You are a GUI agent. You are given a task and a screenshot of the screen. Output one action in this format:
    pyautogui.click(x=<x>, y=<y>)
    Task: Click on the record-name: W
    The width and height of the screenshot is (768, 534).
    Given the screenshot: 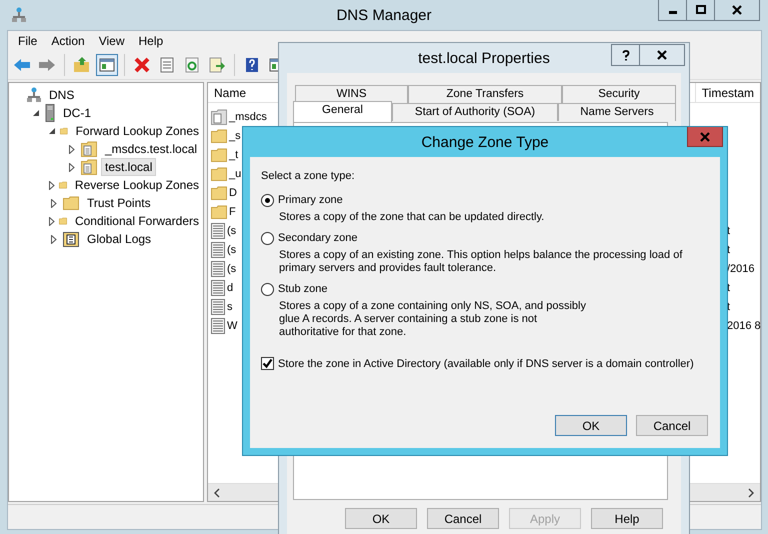 What is the action you would take?
    pyautogui.click(x=232, y=326)
    